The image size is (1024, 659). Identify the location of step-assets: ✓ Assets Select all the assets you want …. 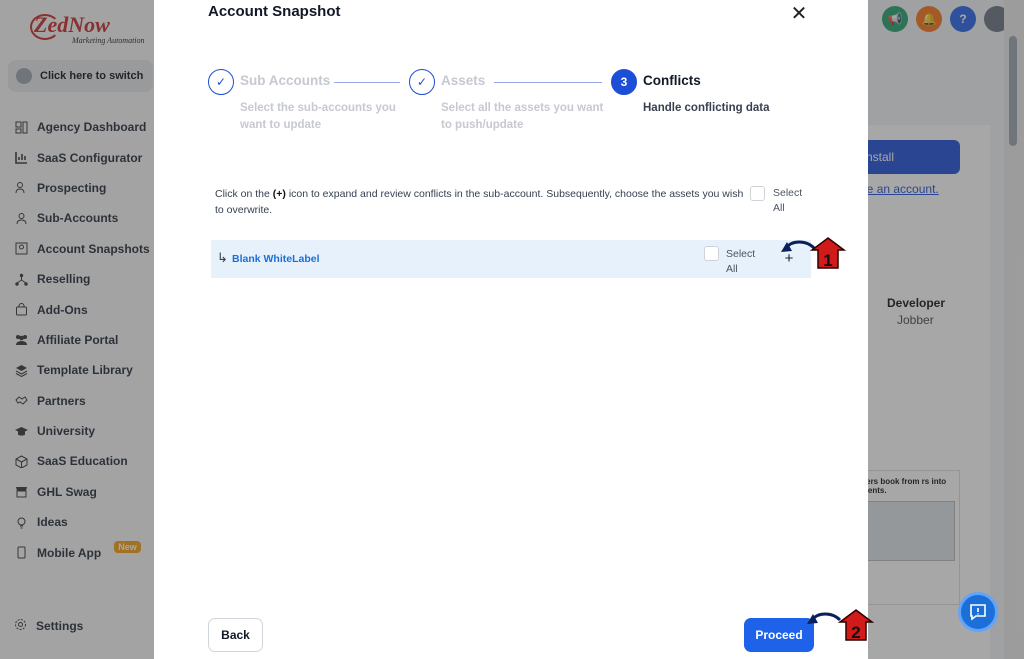
(506, 100).